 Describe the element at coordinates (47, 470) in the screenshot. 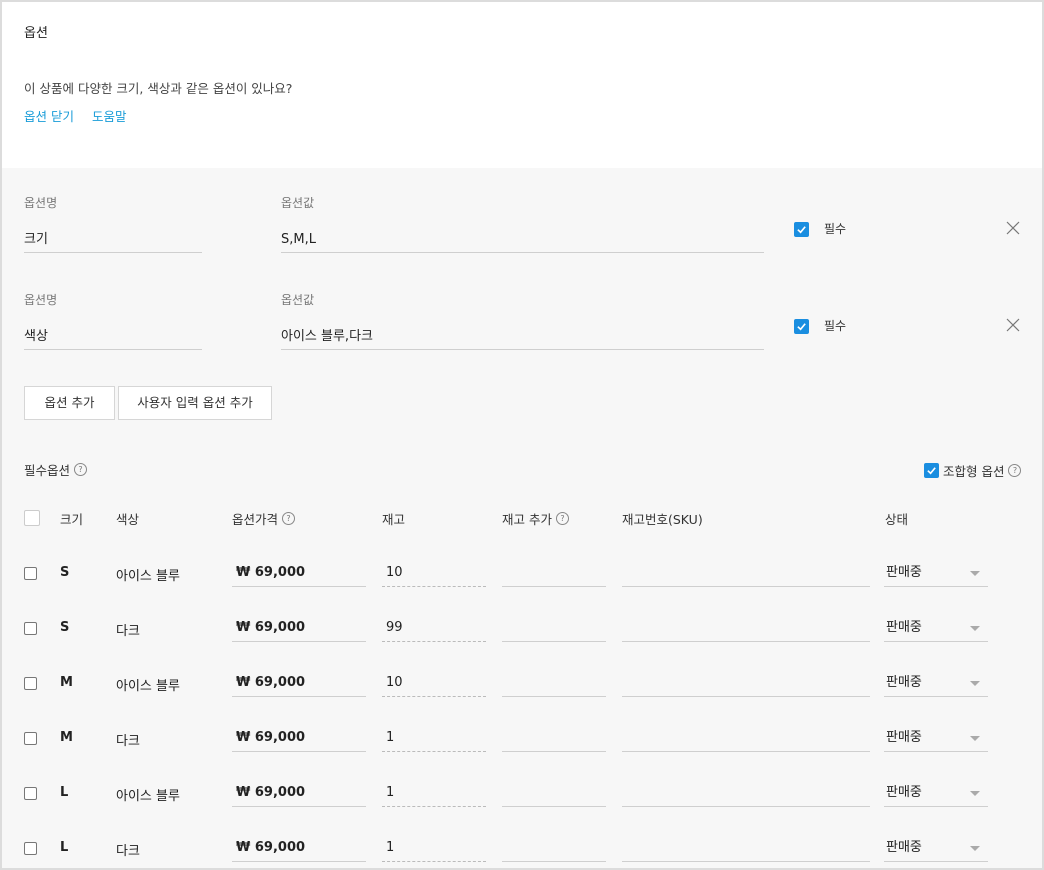

I see `required-options-label: 필수옵션` at that location.